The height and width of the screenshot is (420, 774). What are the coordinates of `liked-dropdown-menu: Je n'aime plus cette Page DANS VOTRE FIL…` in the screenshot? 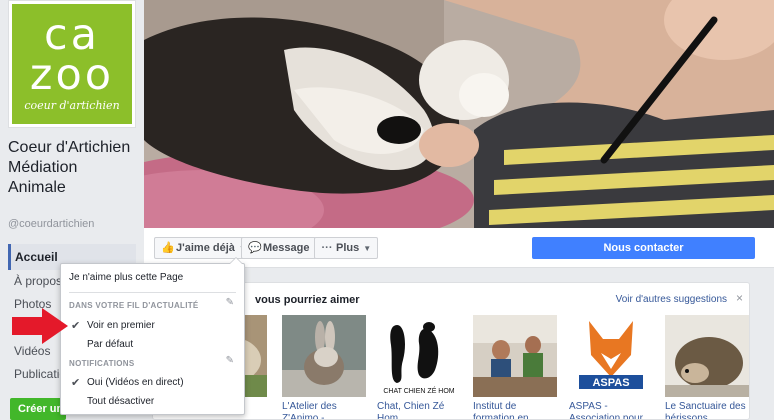 It's located at (152, 336).